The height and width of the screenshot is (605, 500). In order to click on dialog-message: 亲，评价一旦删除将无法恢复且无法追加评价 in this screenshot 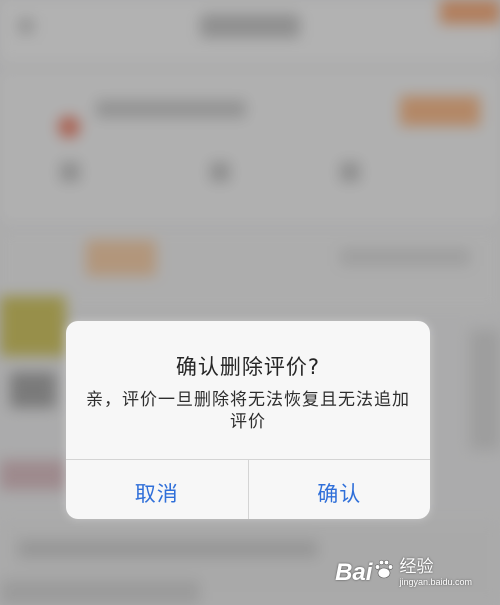, I will do `click(248, 411)`.